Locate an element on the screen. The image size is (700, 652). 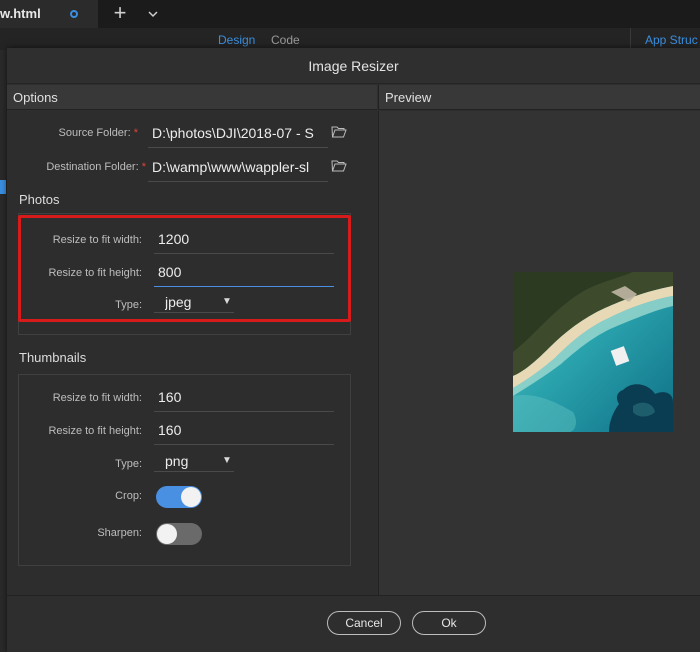
crop-toggle is located at coordinates (179, 497).